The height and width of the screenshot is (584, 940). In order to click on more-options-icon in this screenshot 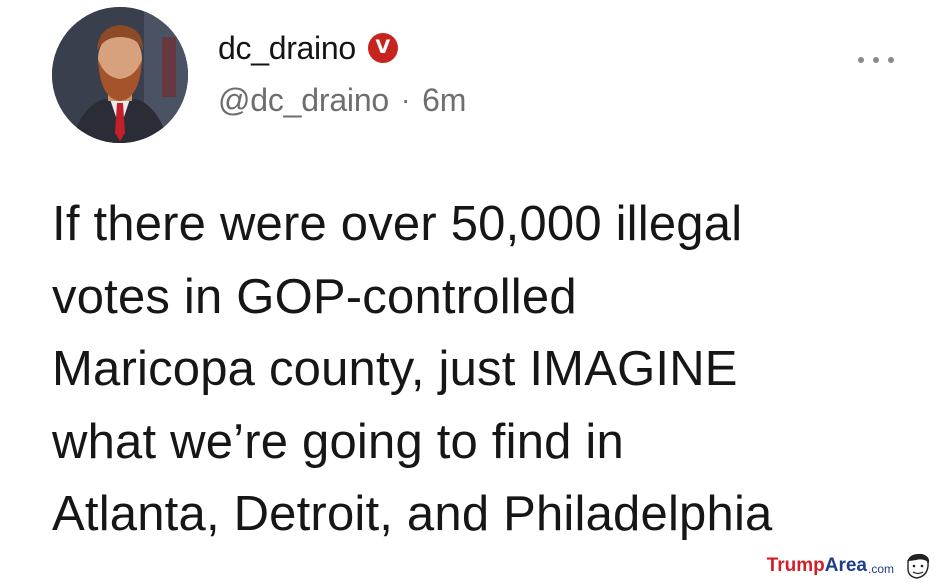, I will do `click(876, 60)`.